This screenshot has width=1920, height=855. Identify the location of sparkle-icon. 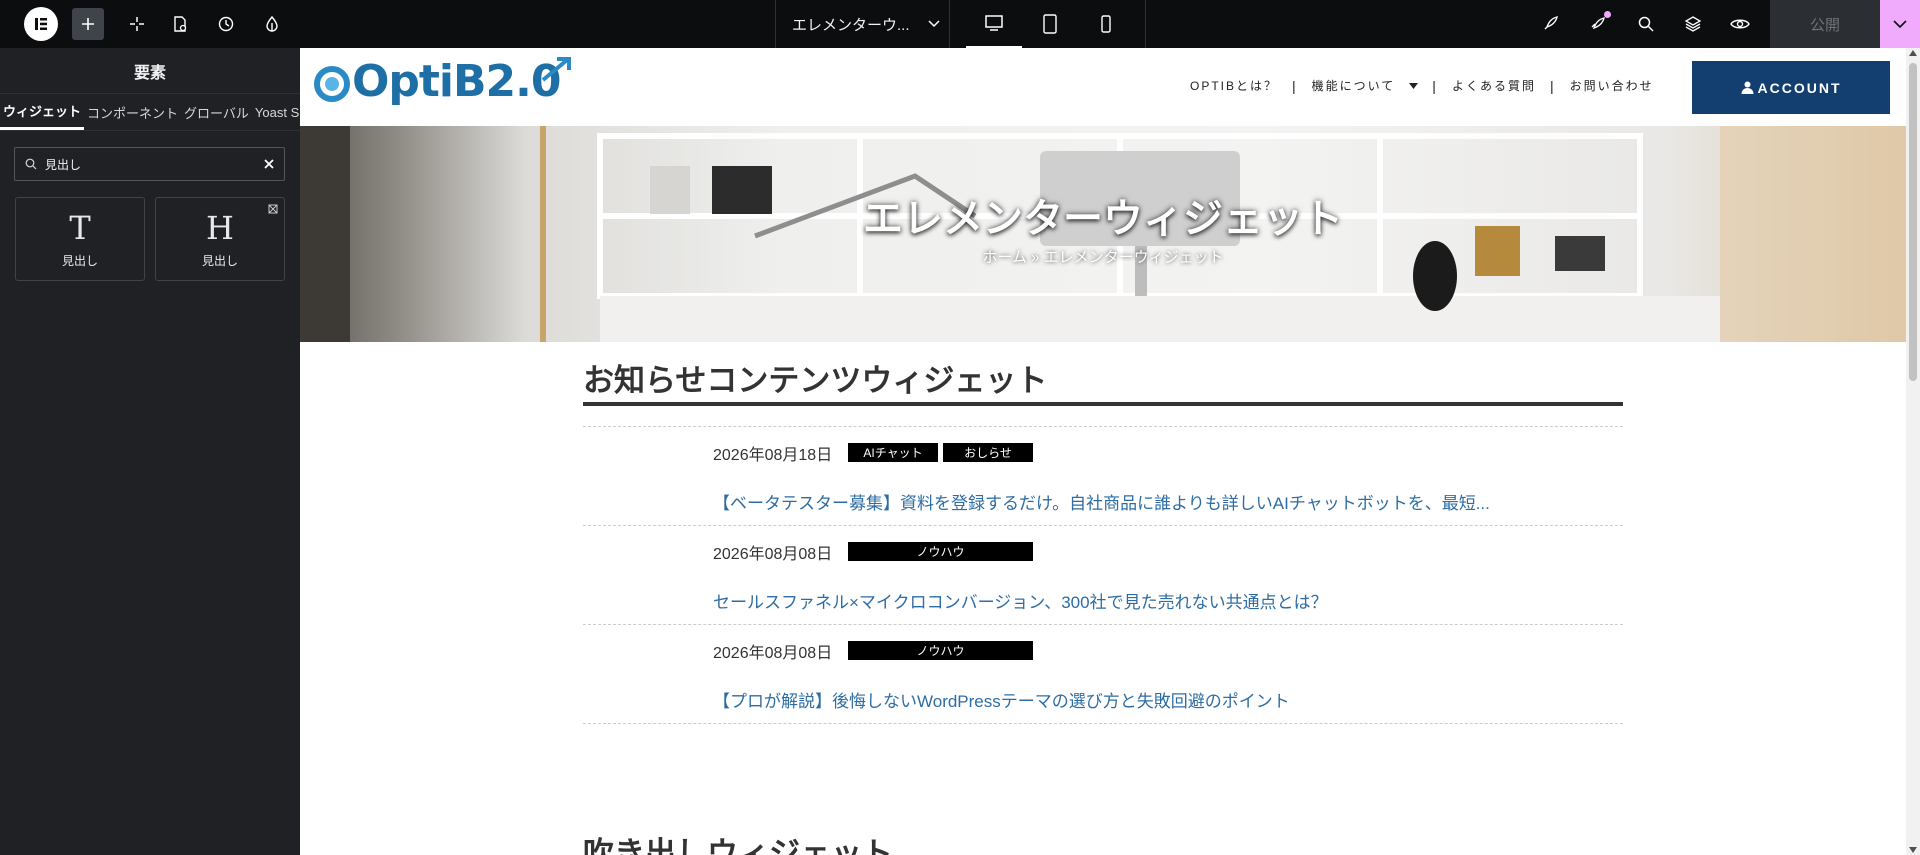
(137, 24).